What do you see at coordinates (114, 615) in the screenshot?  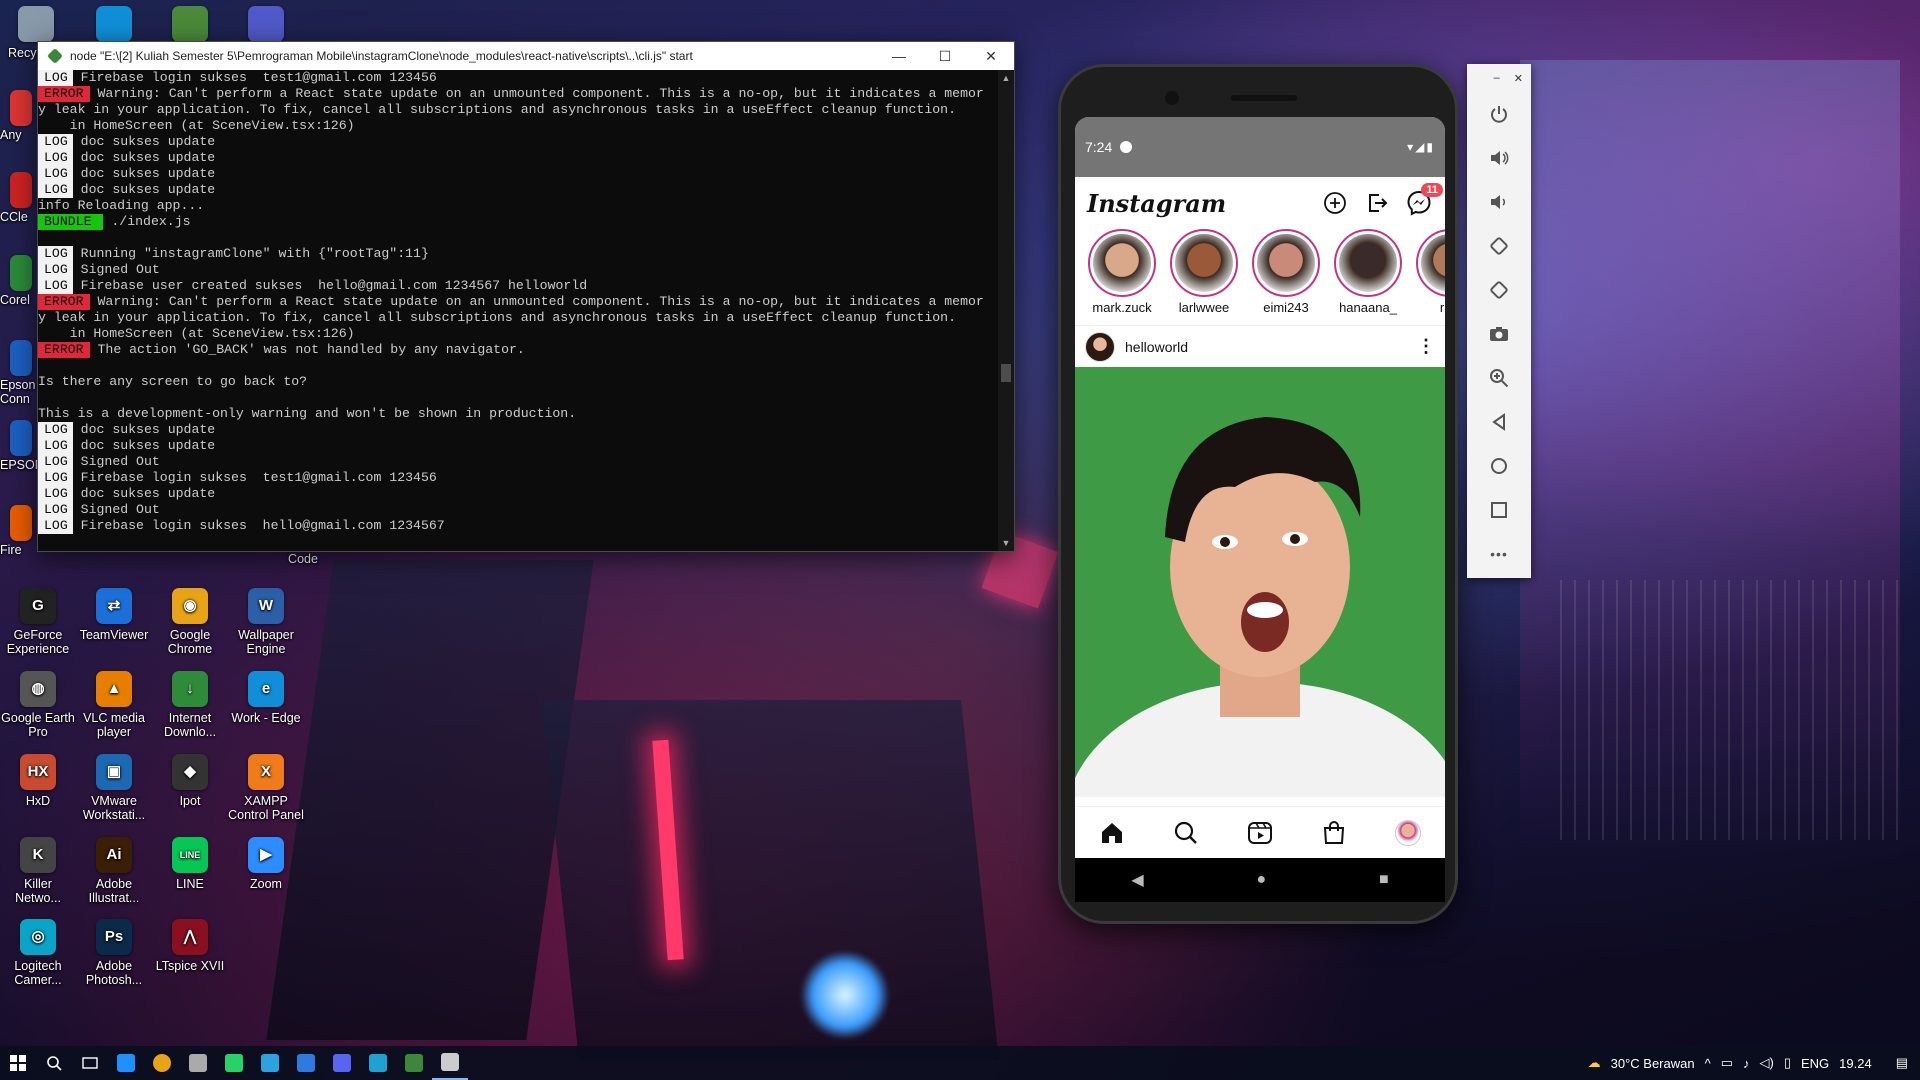 I see `desktop-shortcut-teamviewer: ⇄ TeamViewer` at bounding box center [114, 615].